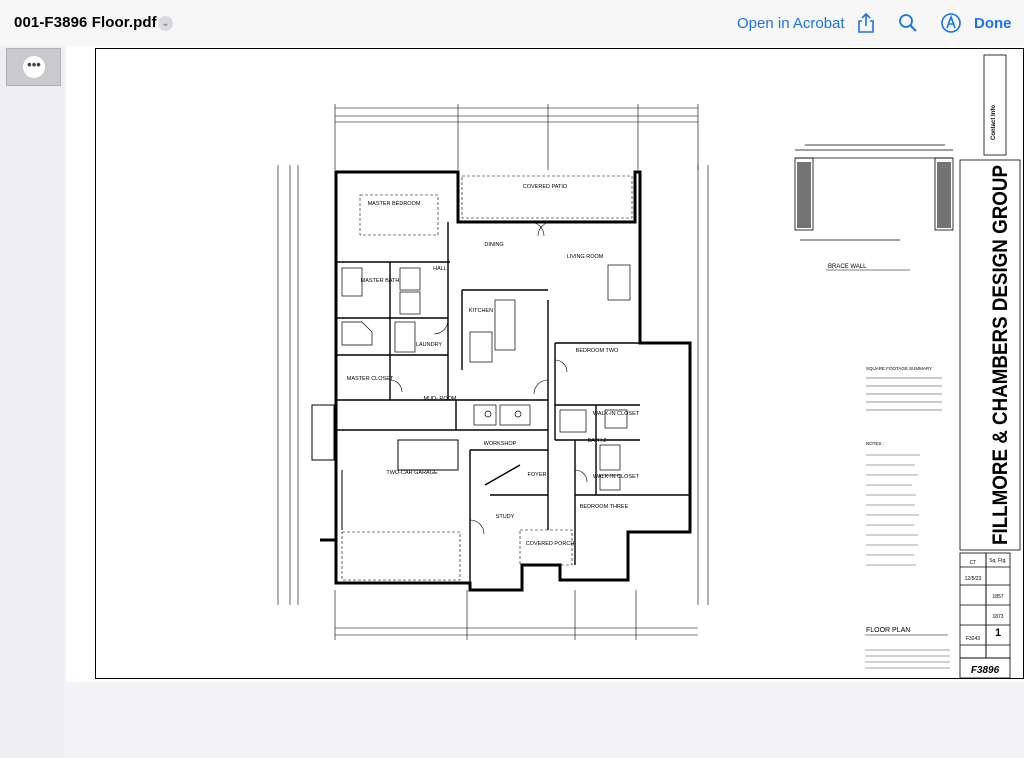  What do you see at coordinates (616, 414) in the screenshot?
I see `room-label-walk-in-closet-1: WALK-IN CLOSET` at bounding box center [616, 414].